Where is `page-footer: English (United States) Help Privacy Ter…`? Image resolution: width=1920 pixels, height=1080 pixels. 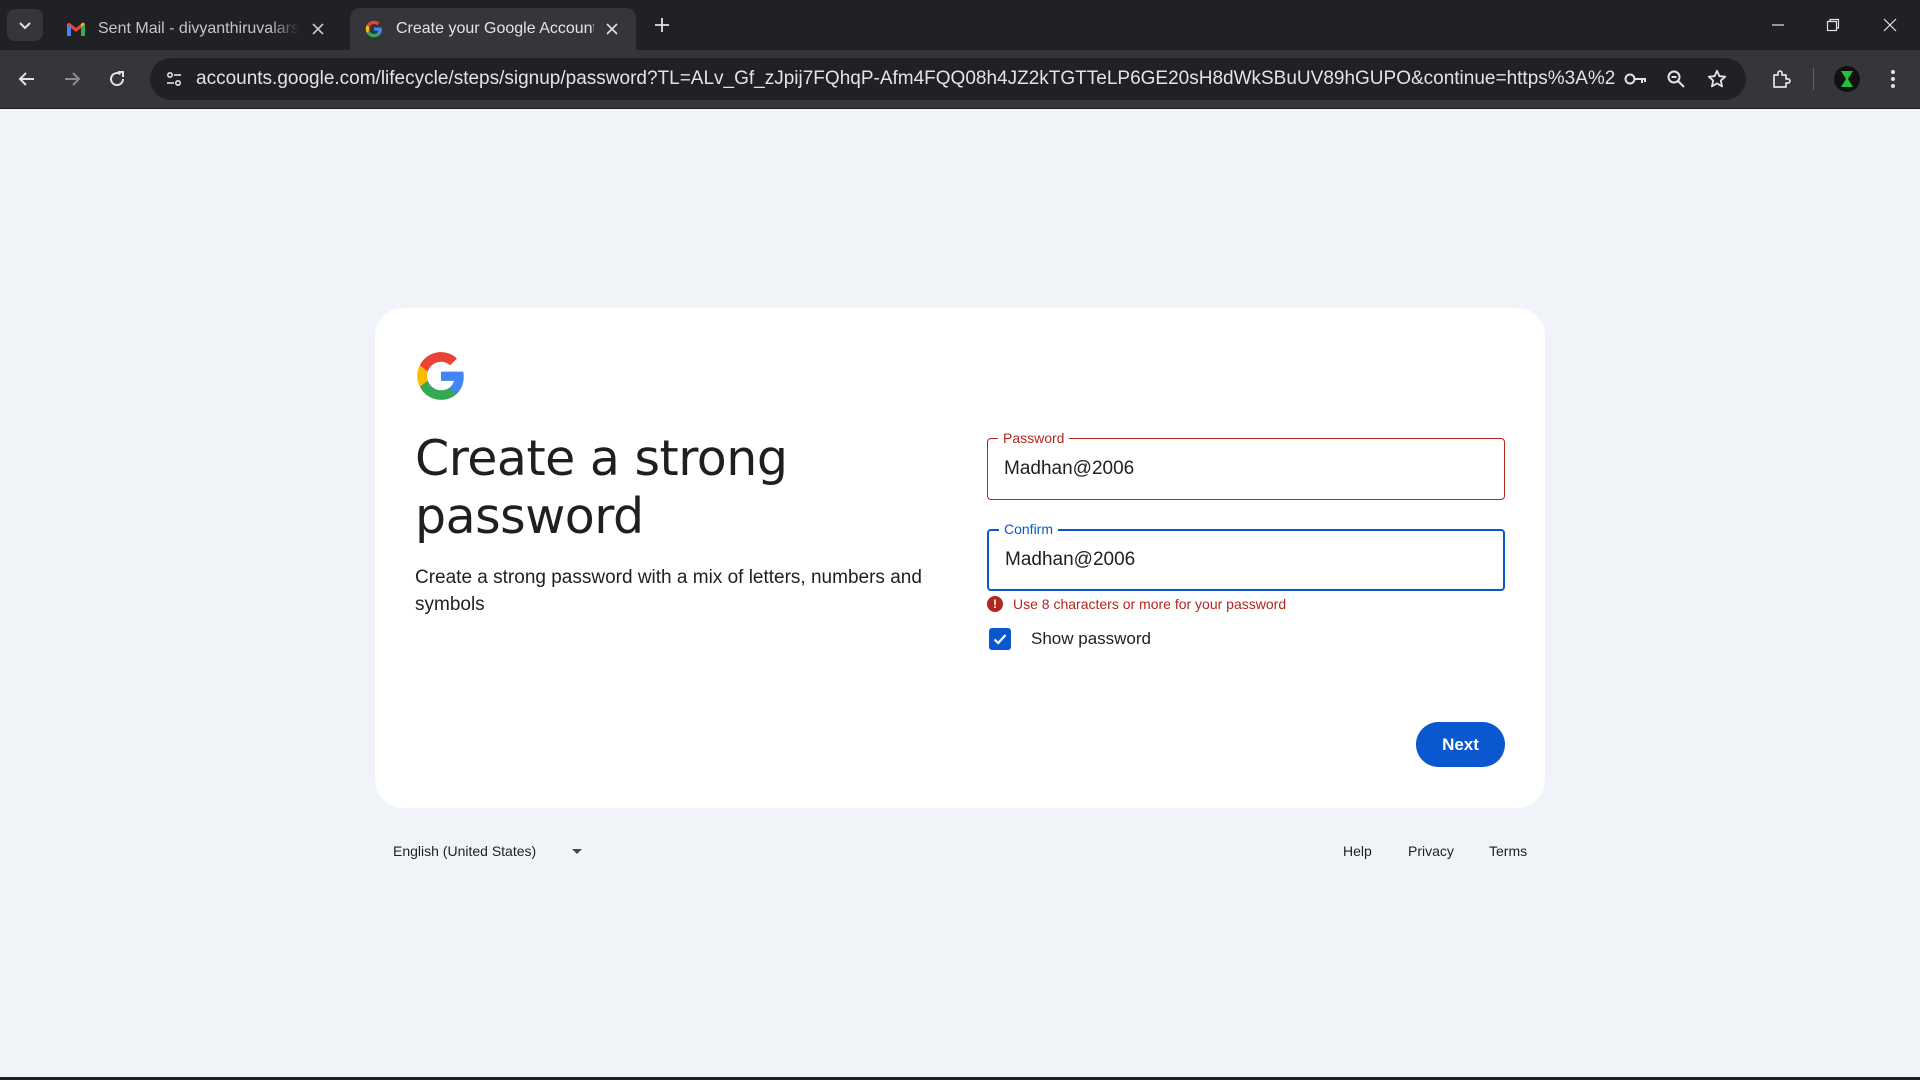
page-footer: English (United States) Help Privacy Ter… is located at coordinates (960, 851).